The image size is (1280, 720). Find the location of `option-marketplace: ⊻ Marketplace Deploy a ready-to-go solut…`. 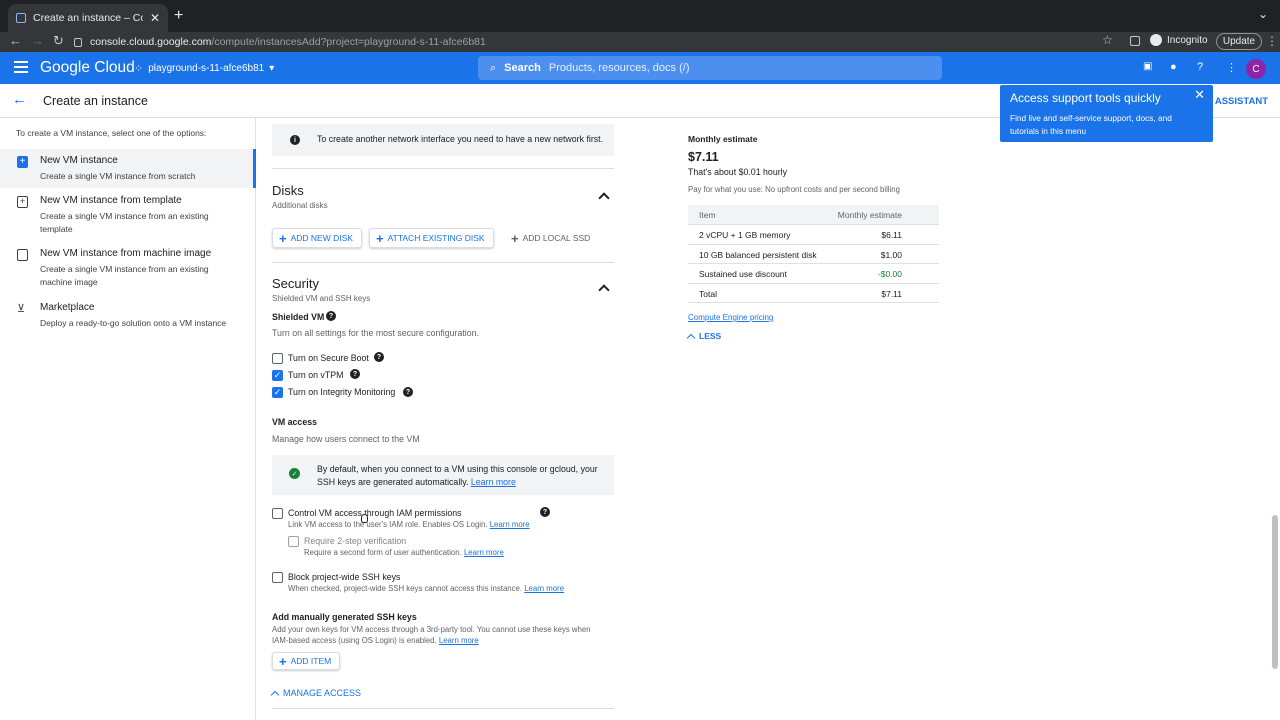

option-marketplace: ⊻ Marketplace Deploy a ready-to-go solut… is located at coordinates (128, 316).